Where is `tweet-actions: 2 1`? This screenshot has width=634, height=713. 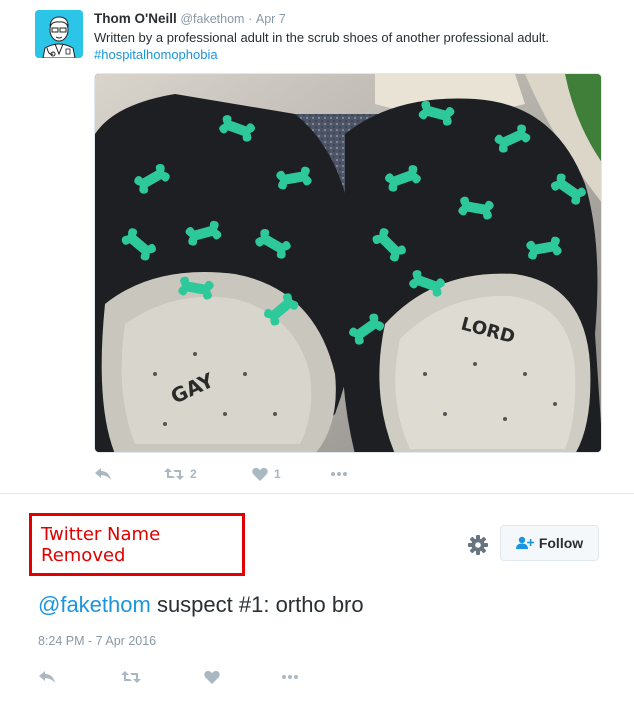
tweet-actions: 2 1 is located at coordinates (221, 474).